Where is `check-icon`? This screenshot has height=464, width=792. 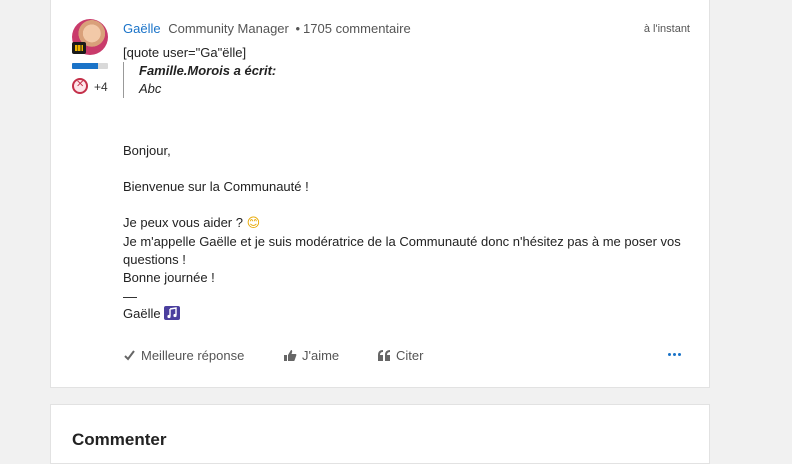 check-icon is located at coordinates (129, 355).